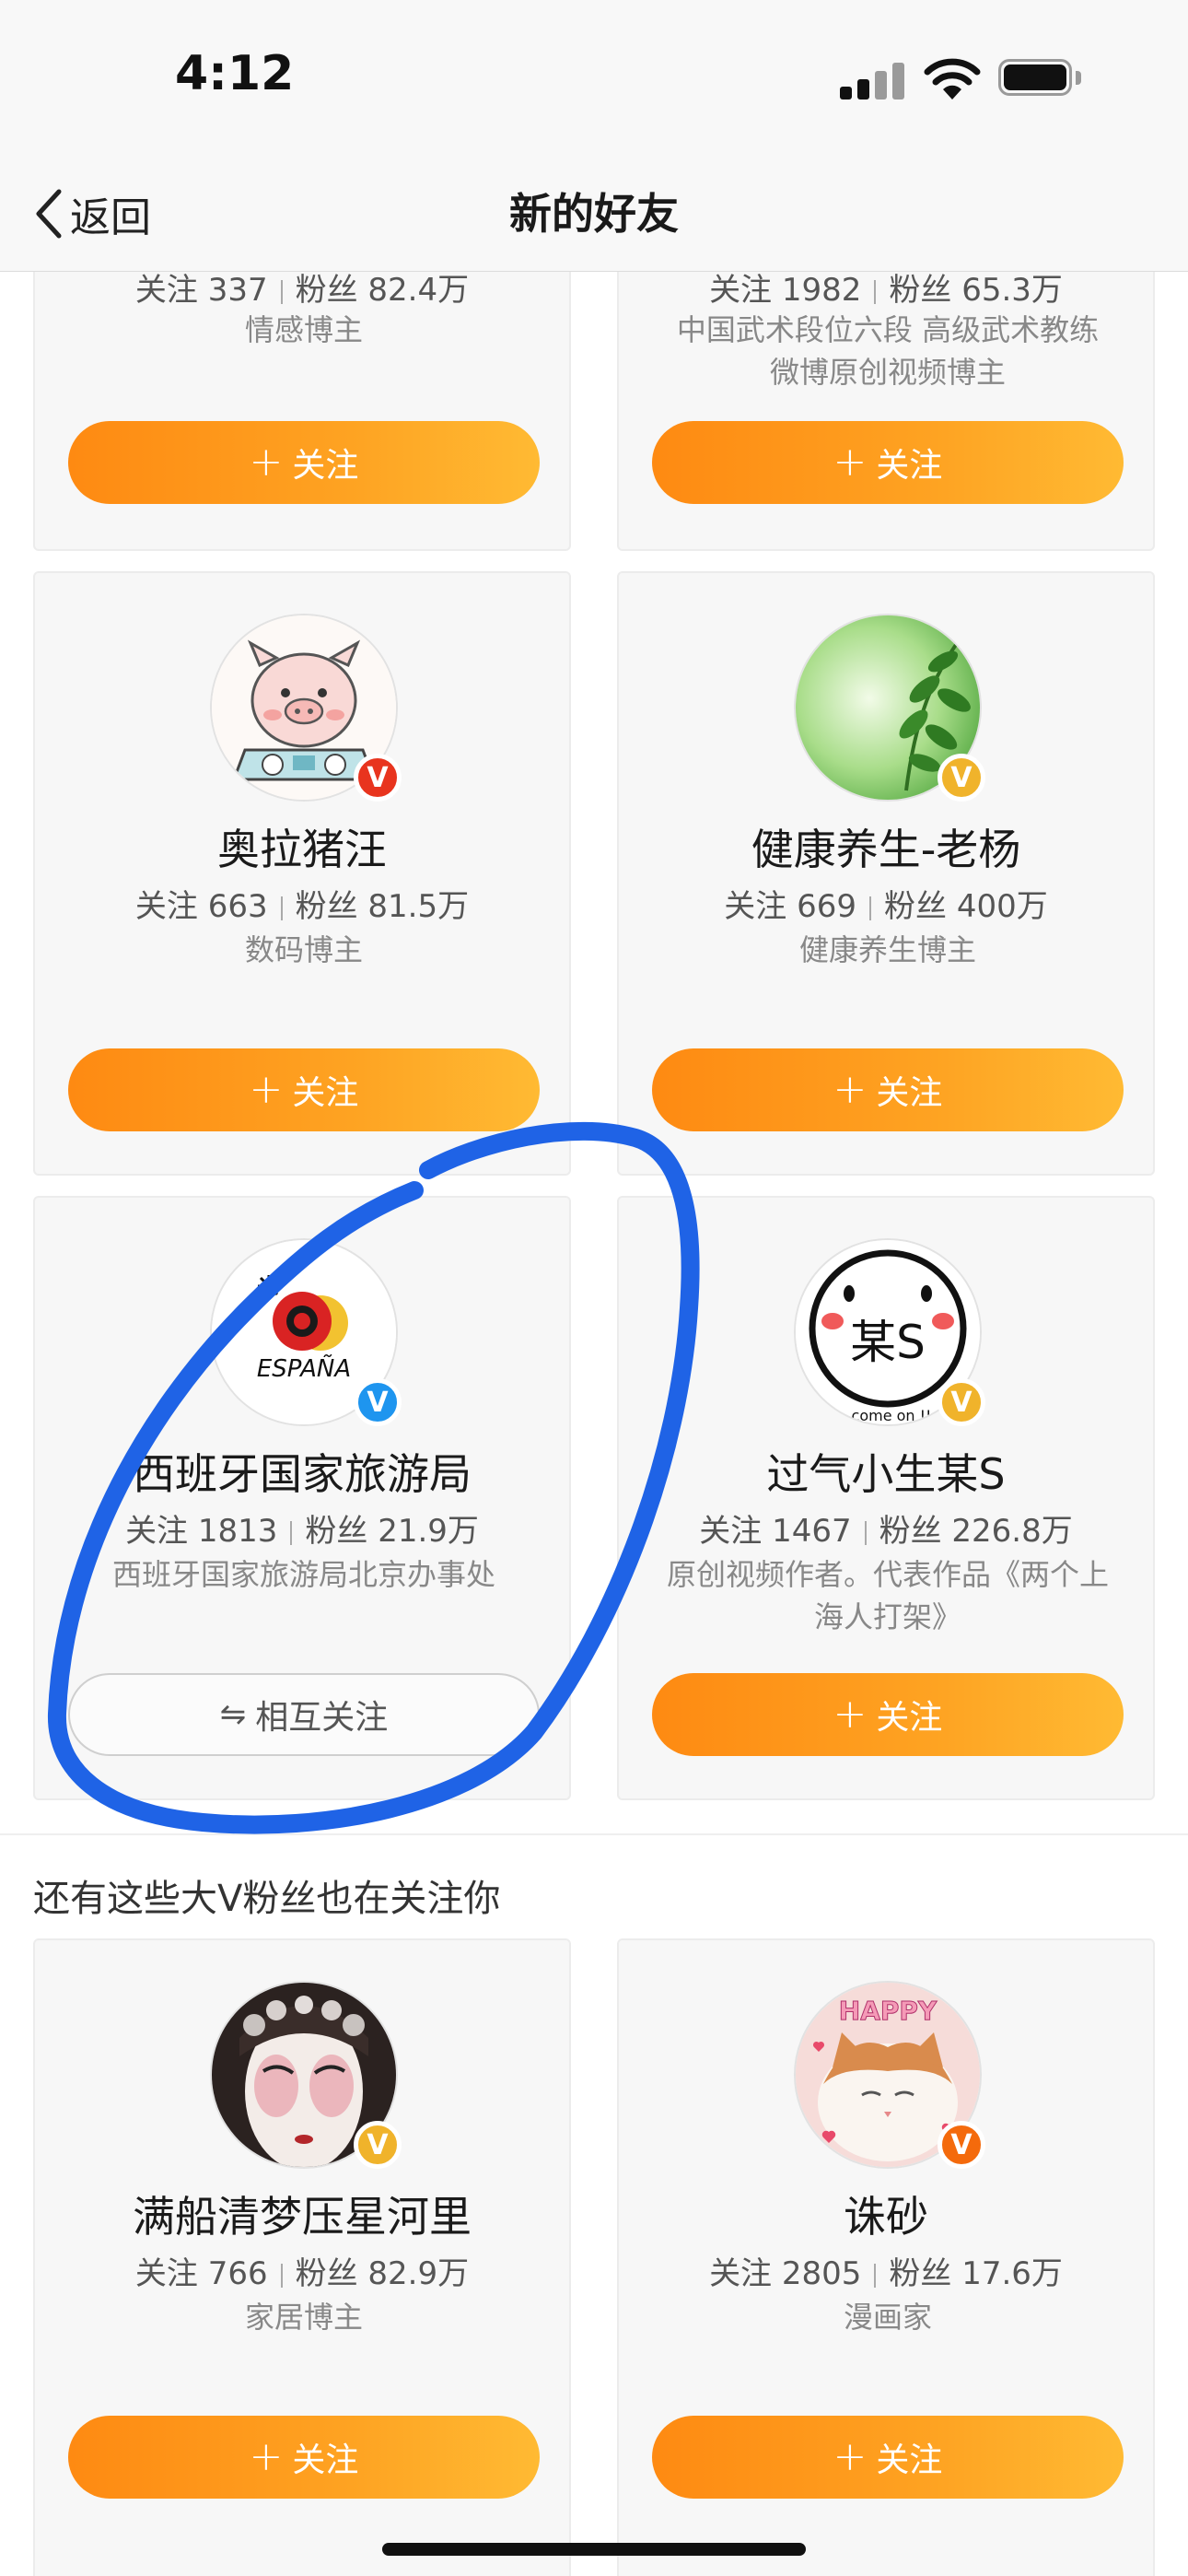  What do you see at coordinates (267, 1899) in the screenshot?
I see `section-header: 还有这些大V粉丝也在关注你` at bounding box center [267, 1899].